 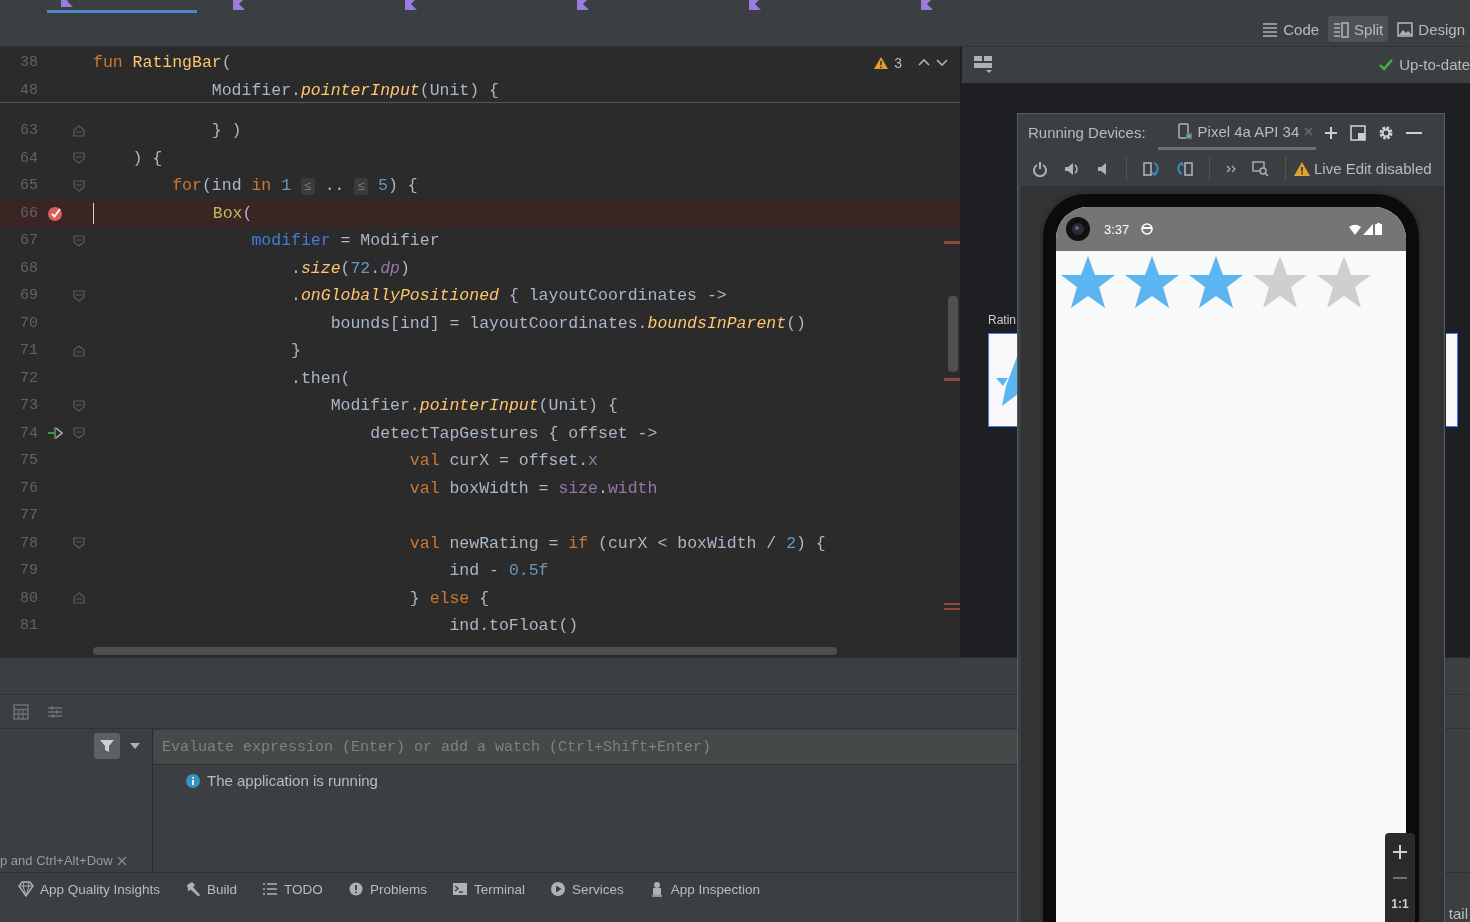 What do you see at coordinates (294, 186) in the screenshot?
I see `code-line: for(ind in 1 ≤ .. ≤ 5) {` at bounding box center [294, 186].